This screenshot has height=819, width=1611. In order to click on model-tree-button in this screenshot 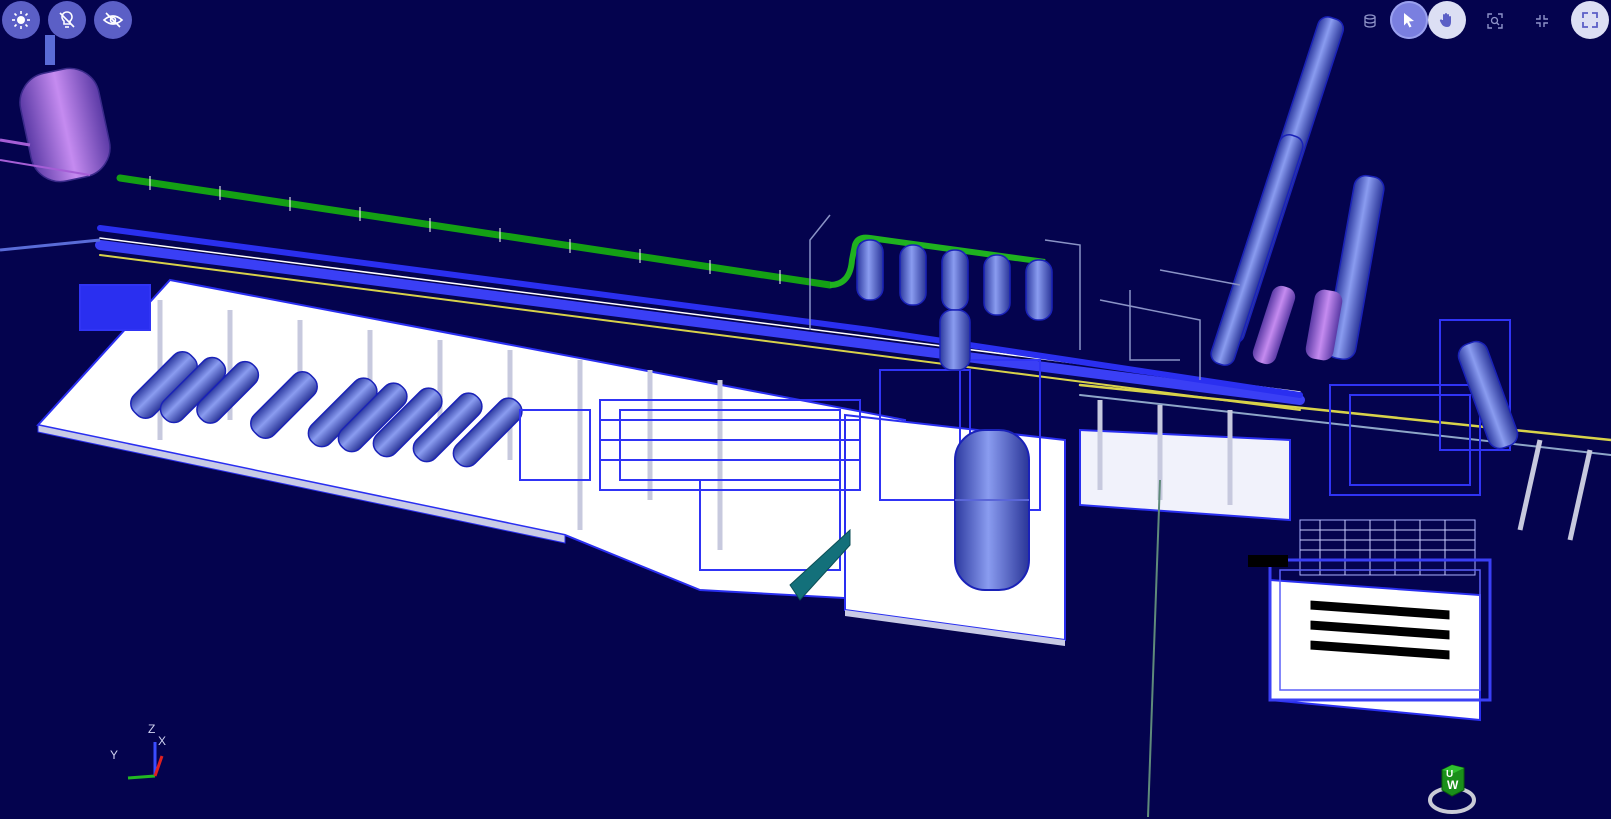, I will do `click(1370, 21)`.